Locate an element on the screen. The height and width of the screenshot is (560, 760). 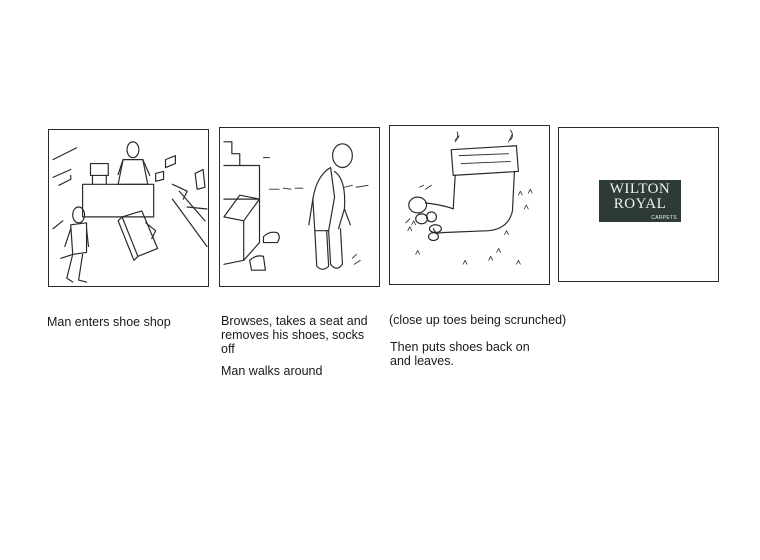
panel-1-caption: Man enters shoe shop is located at coordinates (109, 322).